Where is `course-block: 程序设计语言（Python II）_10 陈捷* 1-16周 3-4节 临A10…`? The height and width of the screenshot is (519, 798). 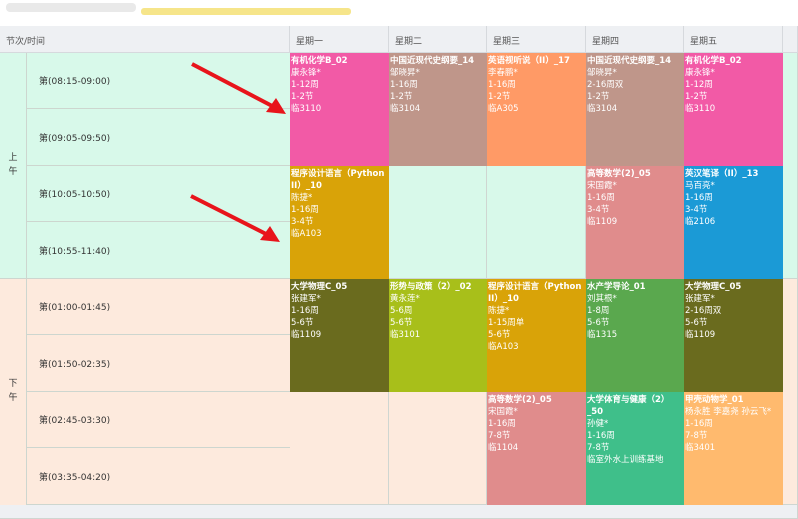 course-block: 程序设计语言（Python II）_10 陈捷* 1-16周 3-4节 临A10… is located at coordinates (339, 222).